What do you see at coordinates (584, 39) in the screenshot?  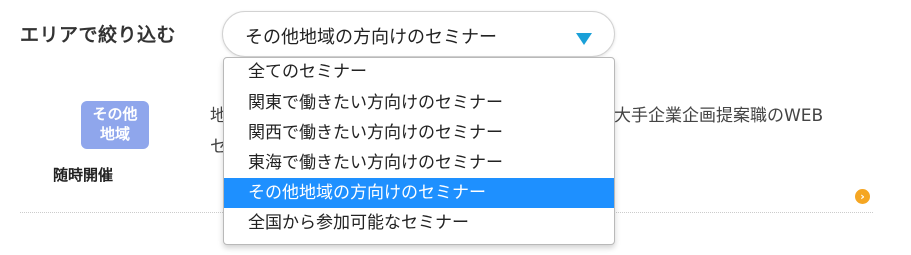 I see `chevron-down-icon` at bounding box center [584, 39].